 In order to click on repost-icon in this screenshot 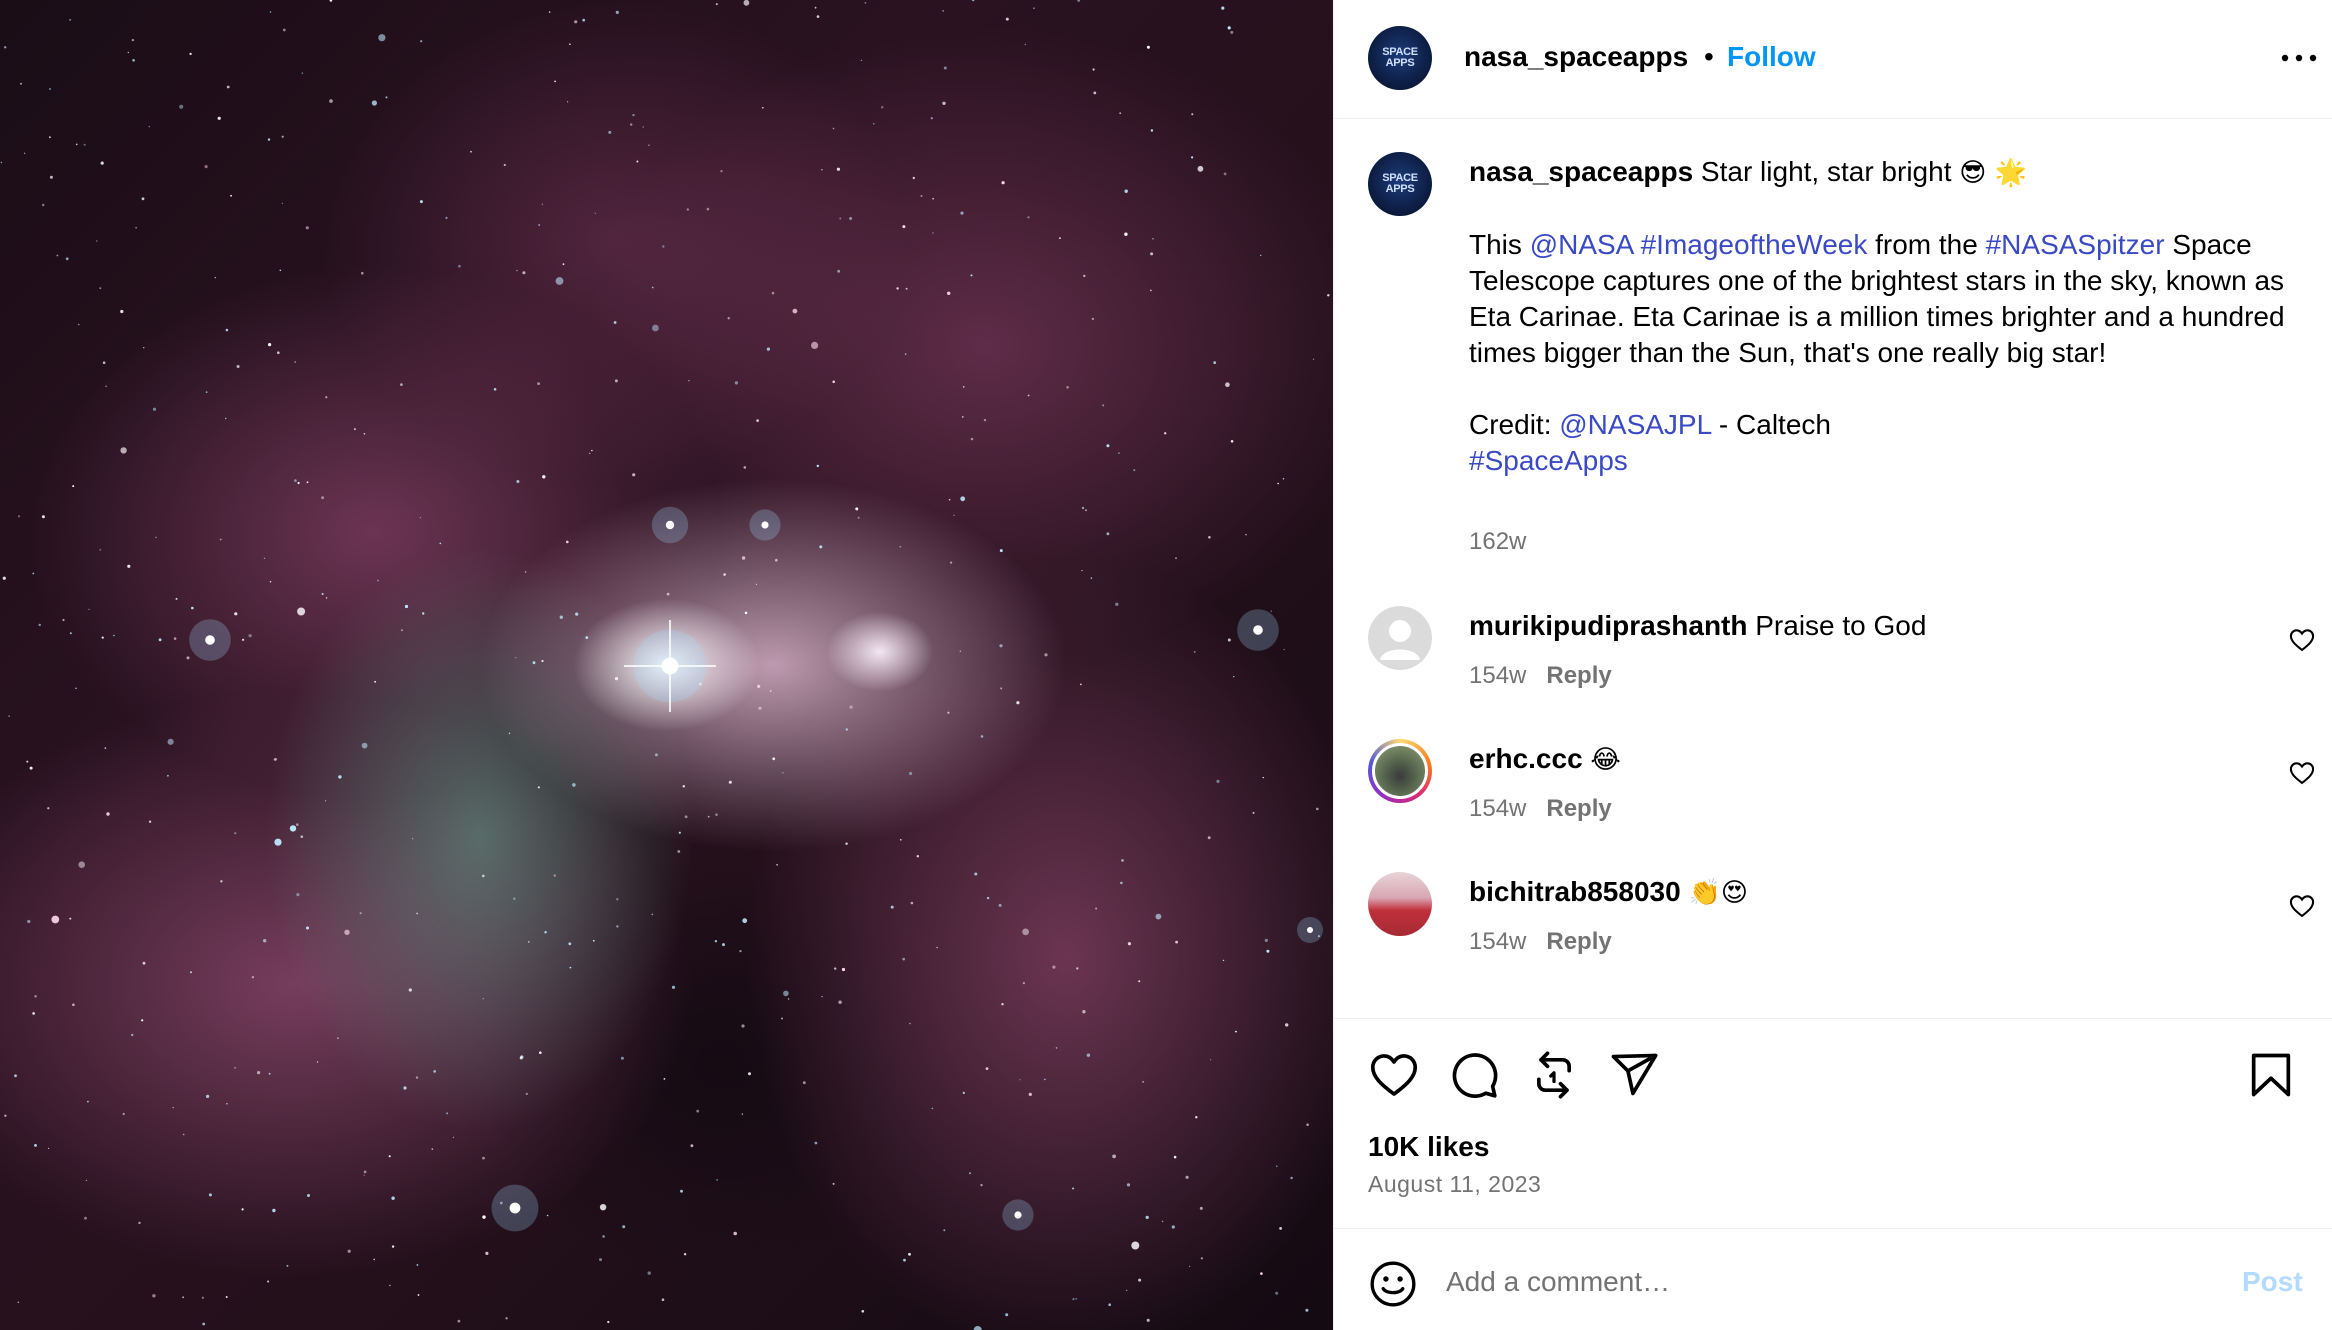, I will do `click(1554, 1075)`.